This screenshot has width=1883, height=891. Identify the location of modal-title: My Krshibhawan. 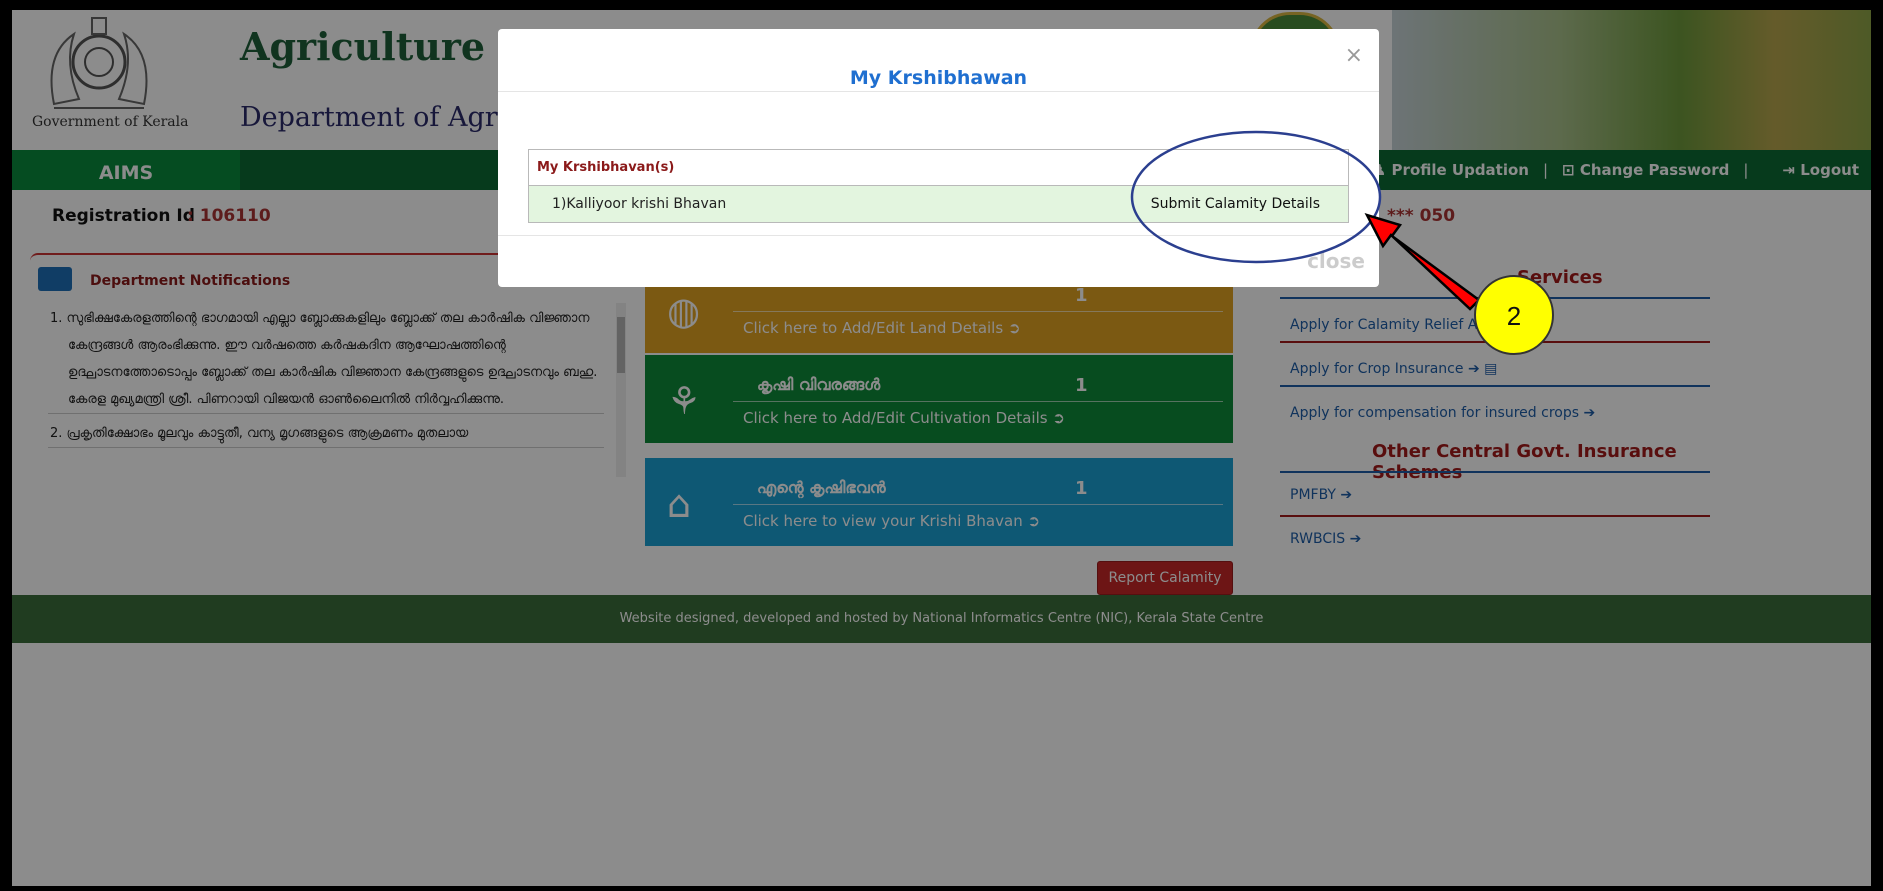
(938, 78).